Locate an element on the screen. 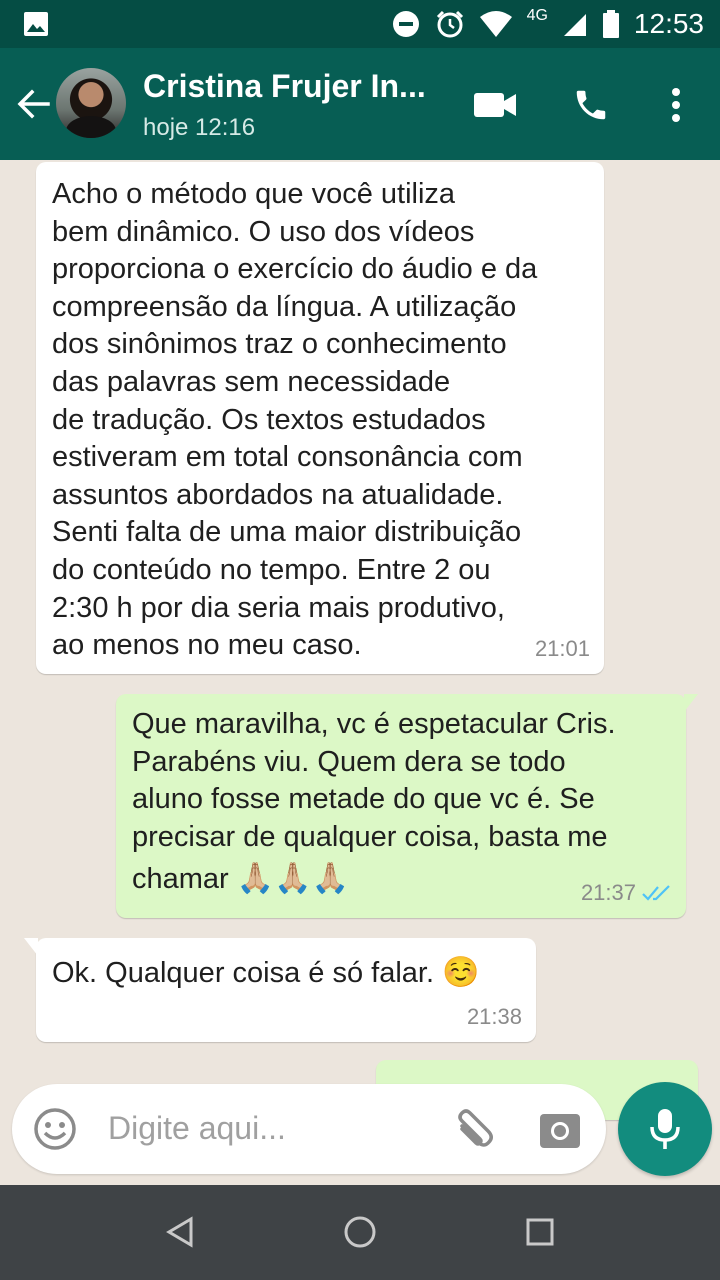 This screenshot has height=1280, width=720. video-call-button is located at coordinates (495, 105).